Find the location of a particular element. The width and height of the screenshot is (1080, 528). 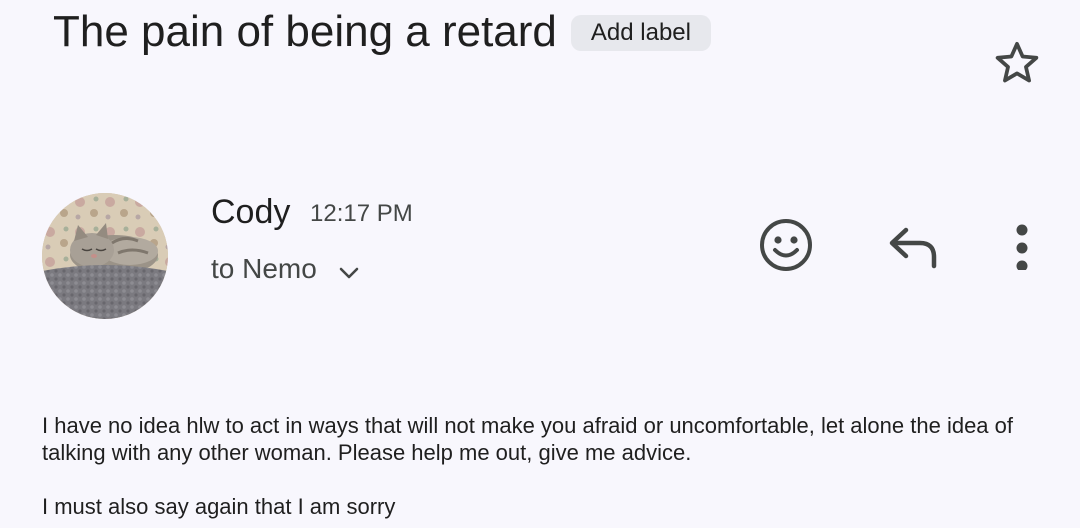

more-options-button is located at coordinates (1022, 246).